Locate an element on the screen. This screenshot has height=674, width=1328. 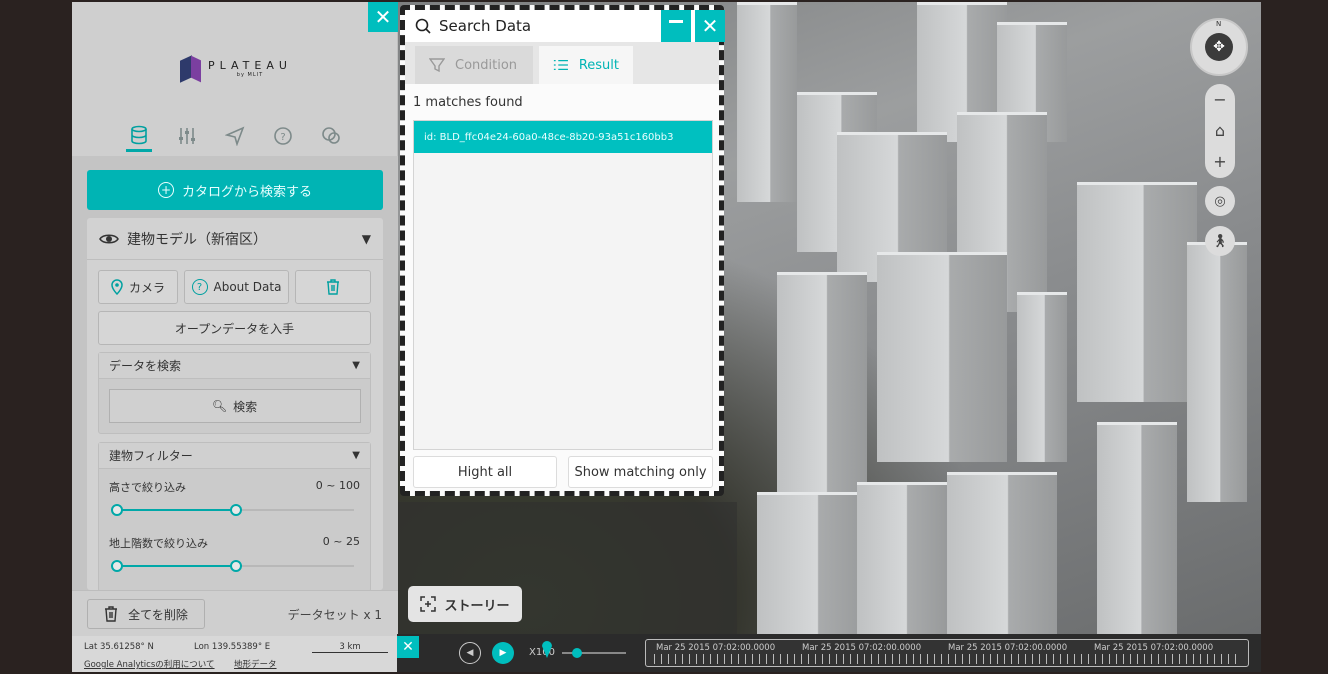
plateau-logo: PLATEAU by MLIT is located at coordinates (236, 69).